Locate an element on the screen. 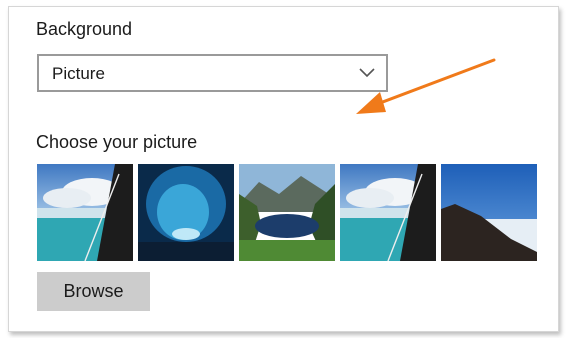 This screenshot has width=566, height=338. orange-arrow-annotation is located at coordinates (426, 86).